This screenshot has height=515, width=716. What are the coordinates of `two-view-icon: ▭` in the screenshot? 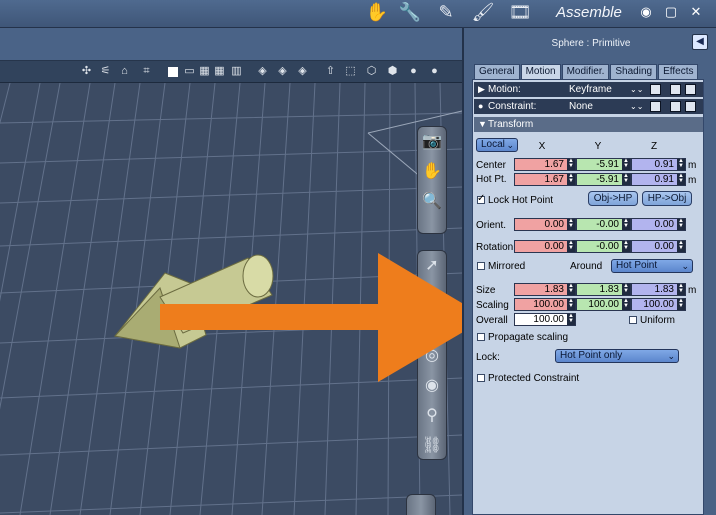 It's located at (189, 71).